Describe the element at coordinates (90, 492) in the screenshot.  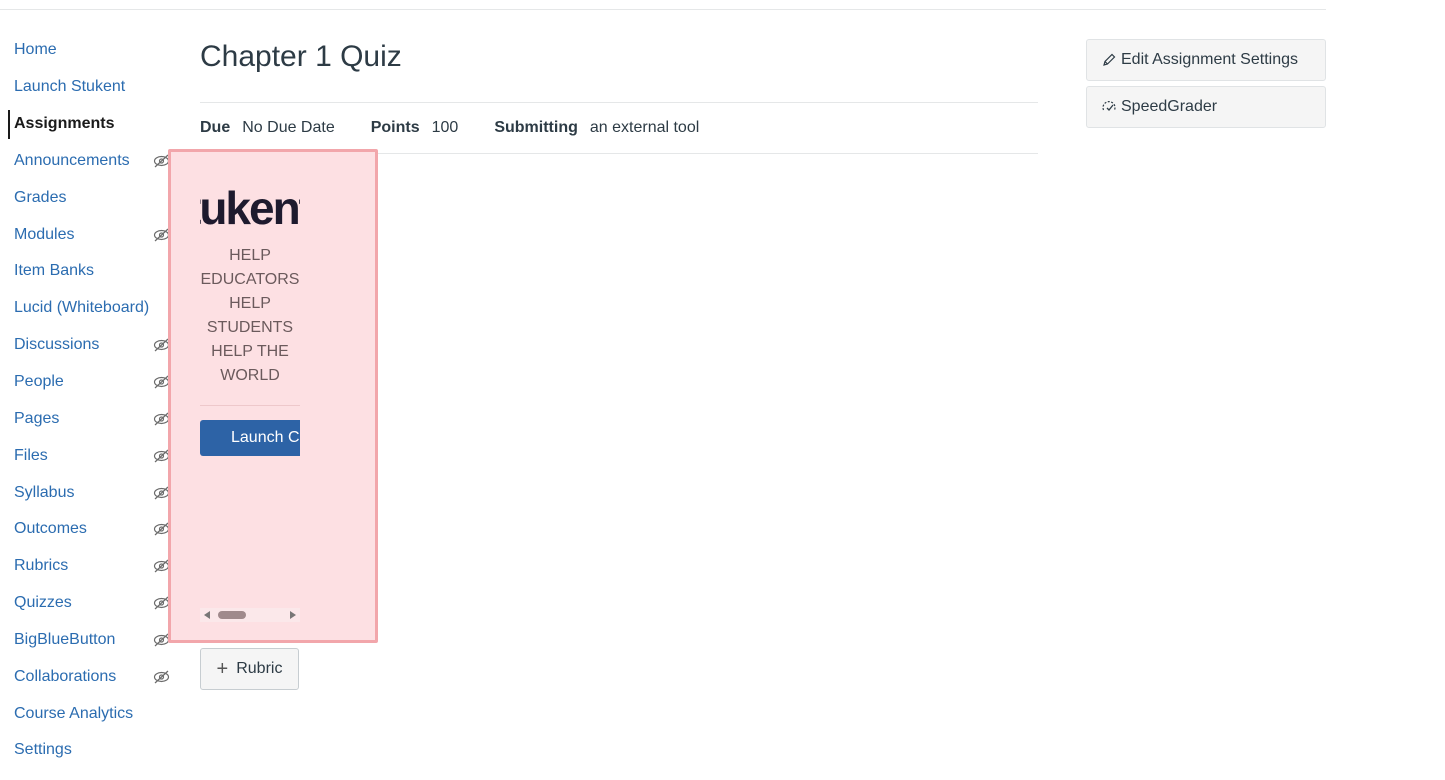
I see `nav-item-syllabus: Syllabus` at that location.